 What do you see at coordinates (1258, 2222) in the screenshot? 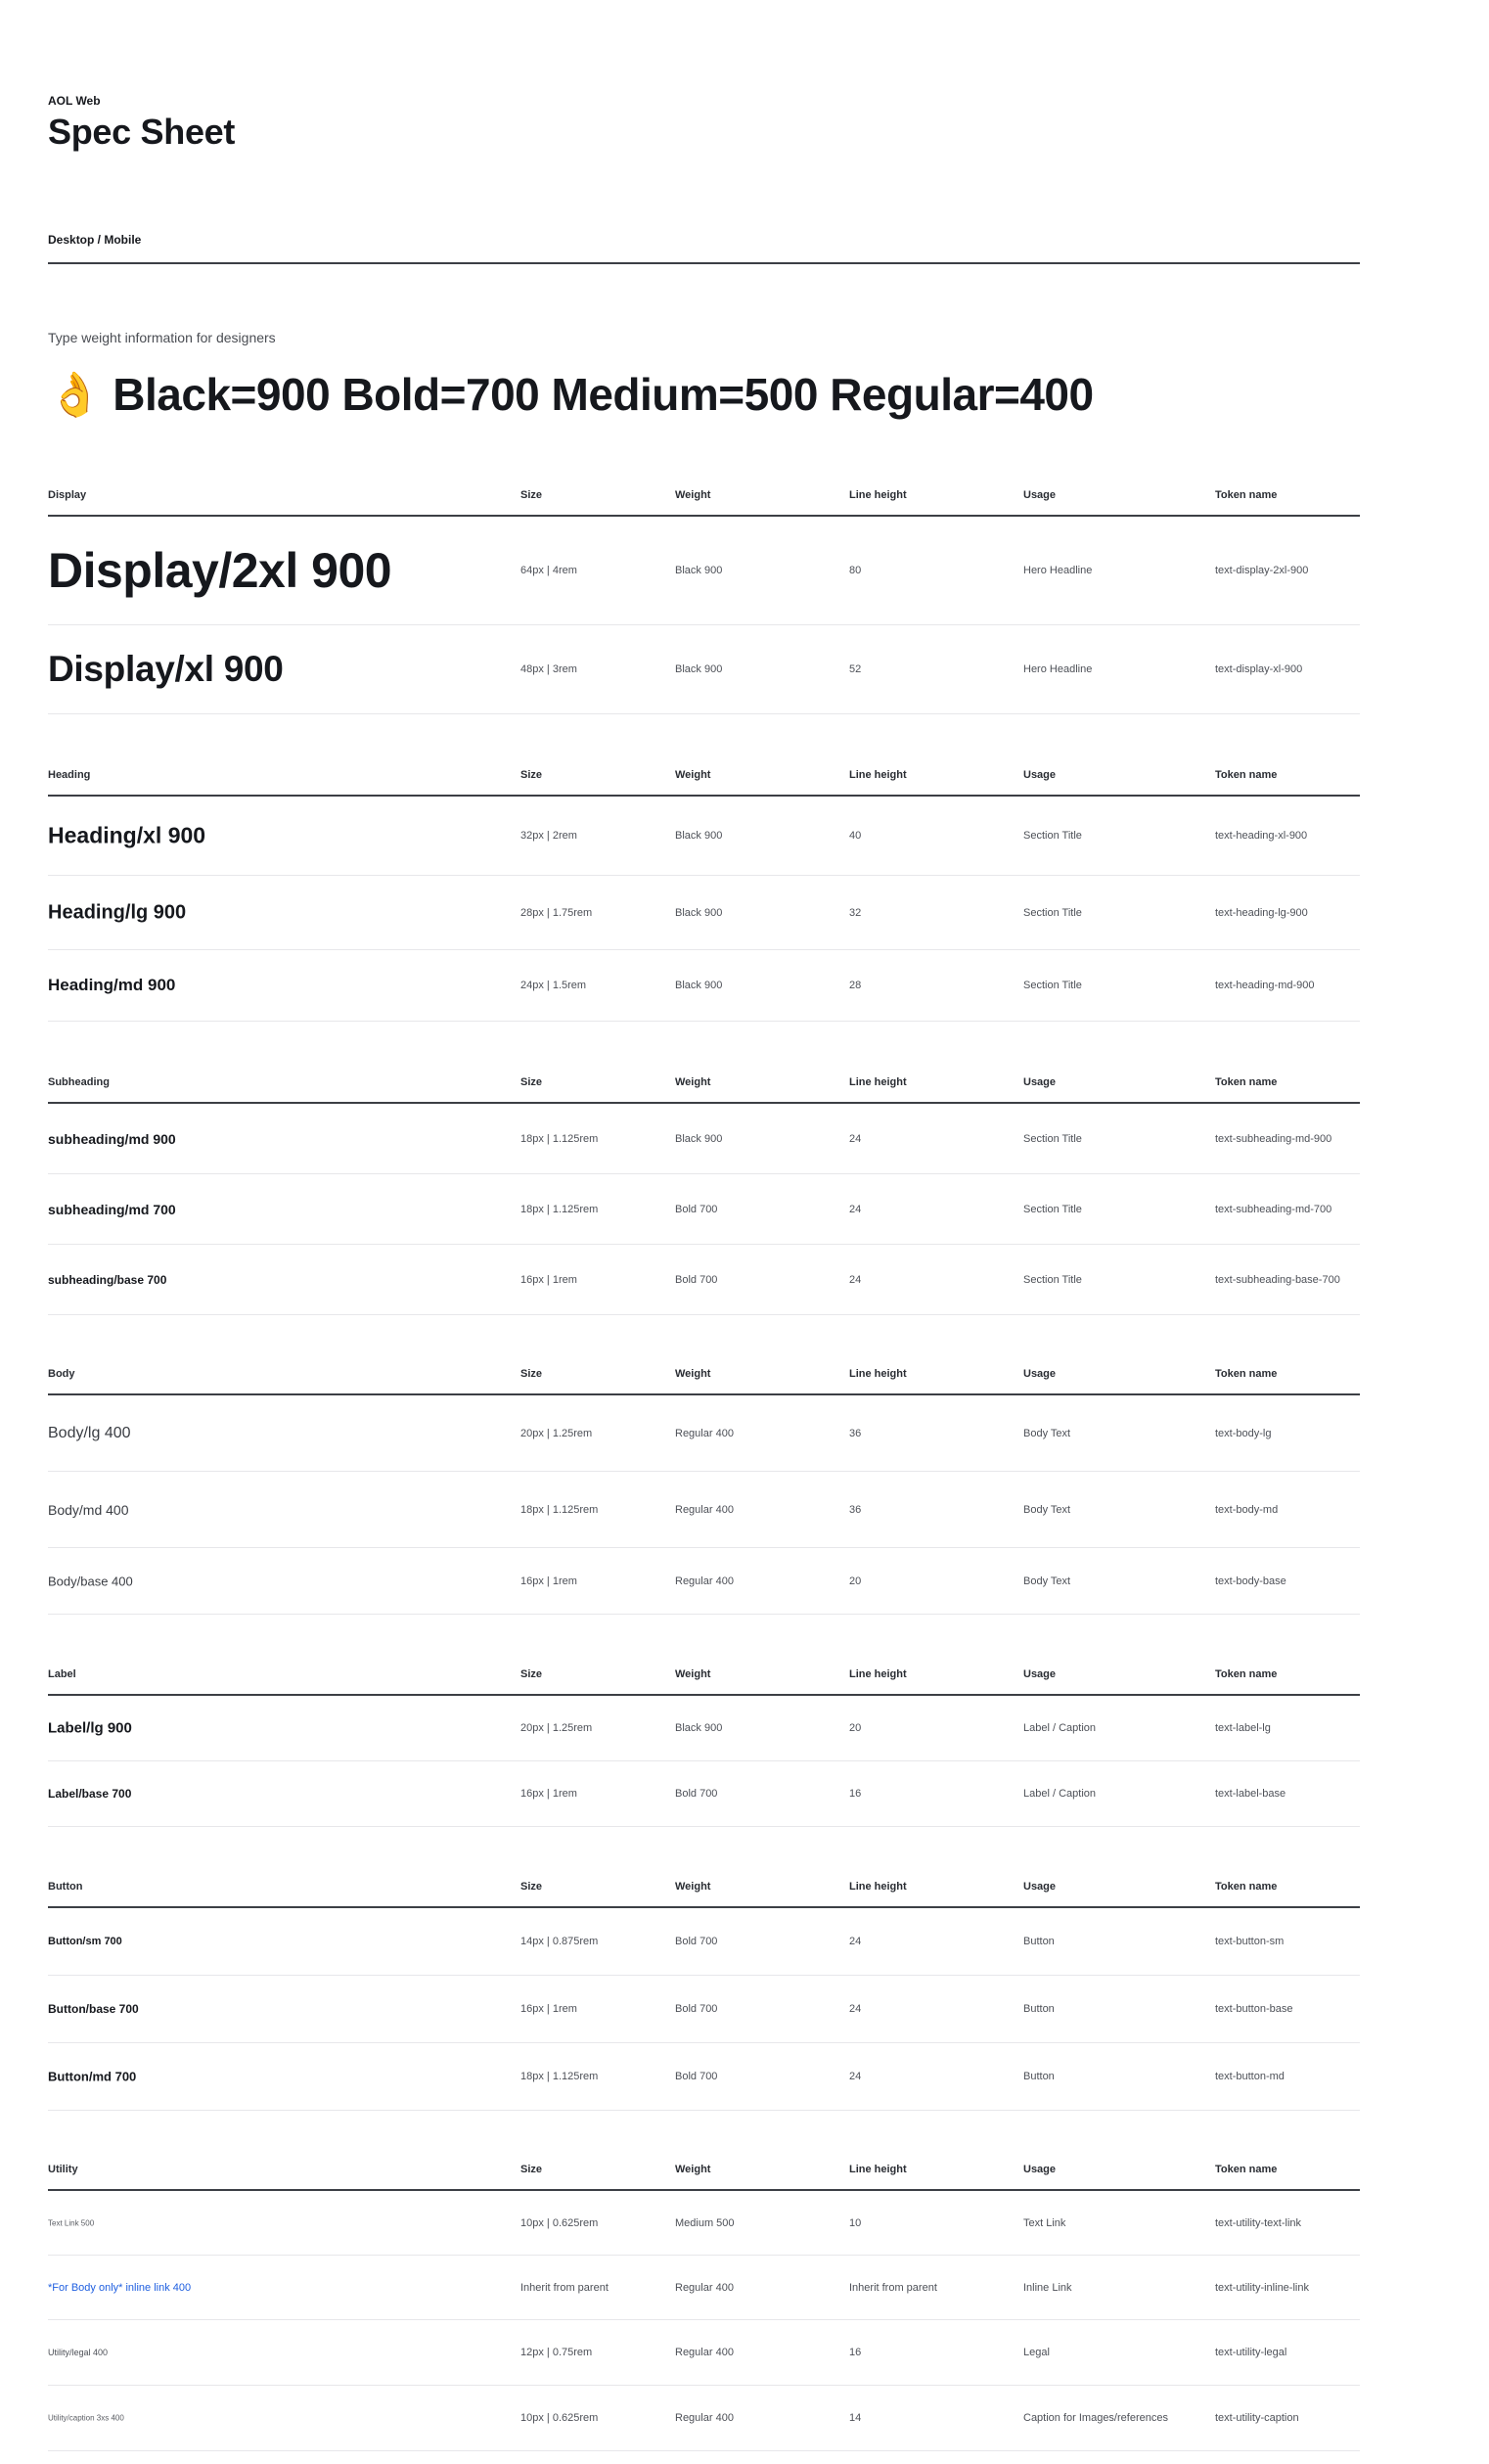
I see `token-value: text-utility-text-link` at bounding box center [1258, 2222].